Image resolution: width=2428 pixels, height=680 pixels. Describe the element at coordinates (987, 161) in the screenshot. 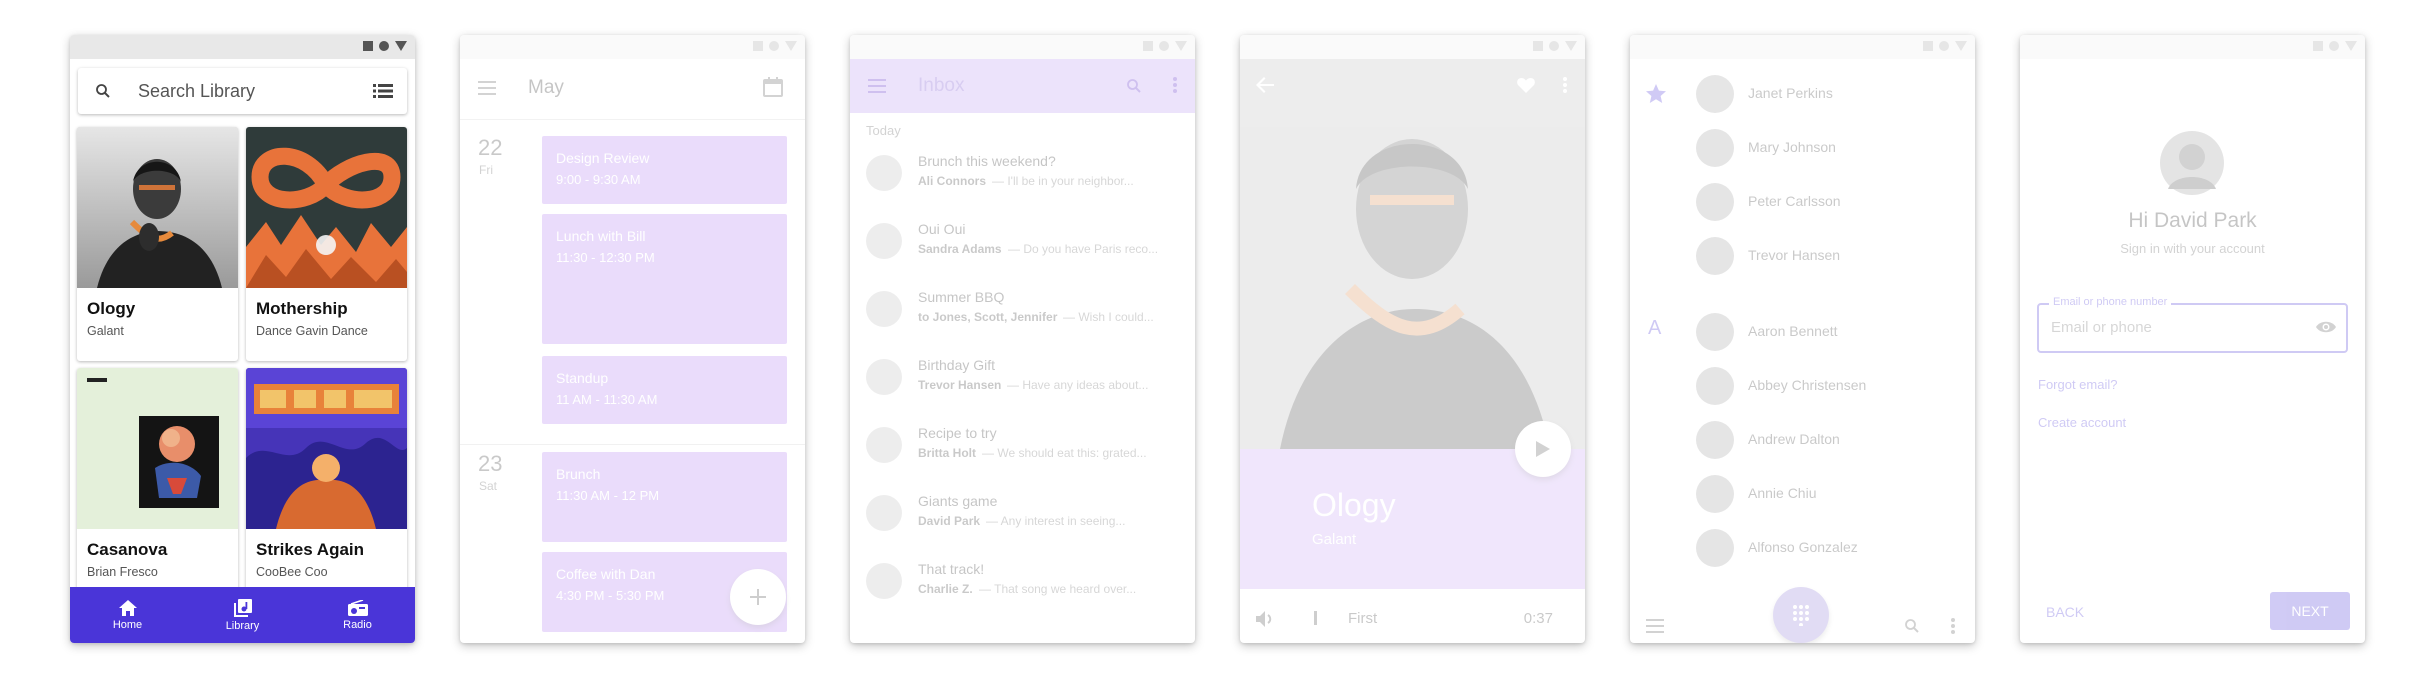

I see `email-subject: Brunch this weekend?` at that location.